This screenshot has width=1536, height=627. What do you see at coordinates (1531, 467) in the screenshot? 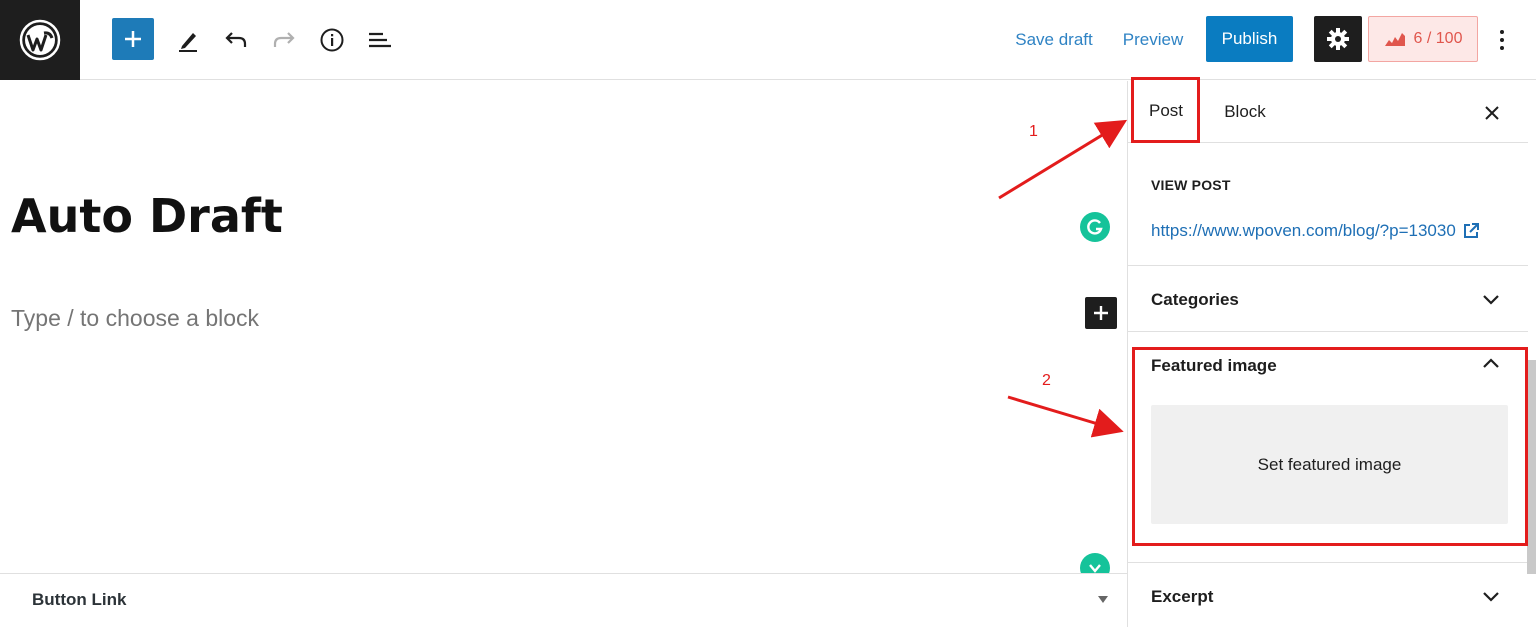
I see `sidebar-scrollbar` at bounding box center [1531, 467].